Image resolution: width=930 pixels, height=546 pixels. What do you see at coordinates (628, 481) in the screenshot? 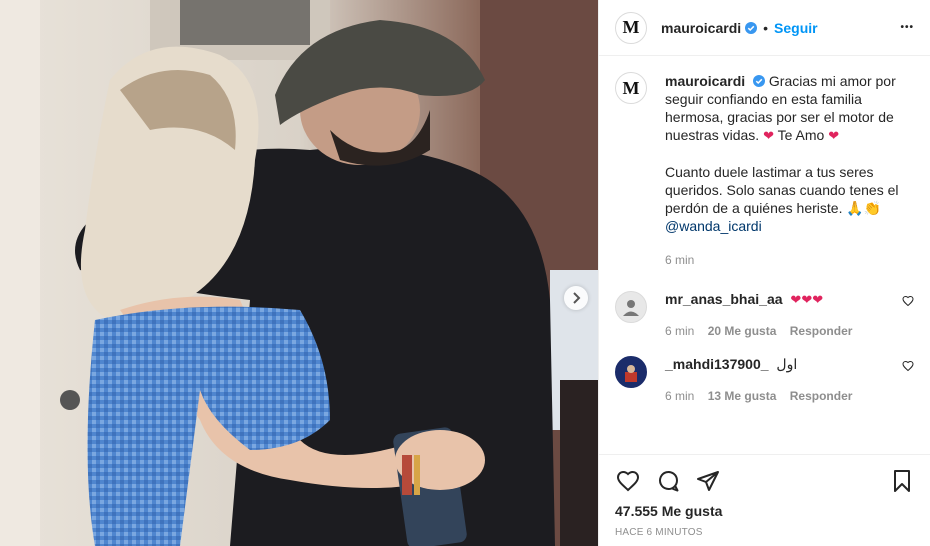
I see `like-heart-icon` at bounding box center [628, 481].